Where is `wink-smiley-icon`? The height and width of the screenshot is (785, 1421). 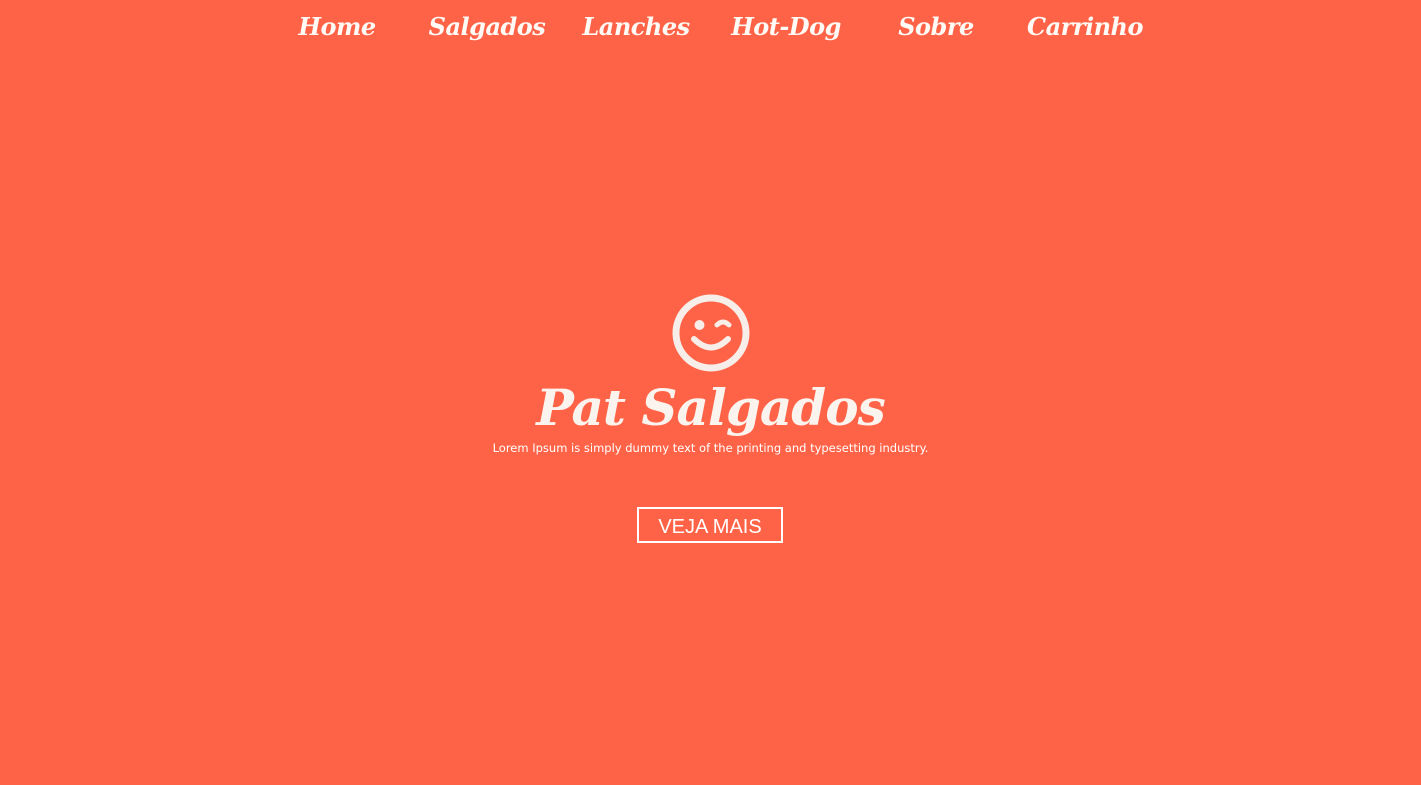
wink-smiley-icon is located at coordinates (710, 333).